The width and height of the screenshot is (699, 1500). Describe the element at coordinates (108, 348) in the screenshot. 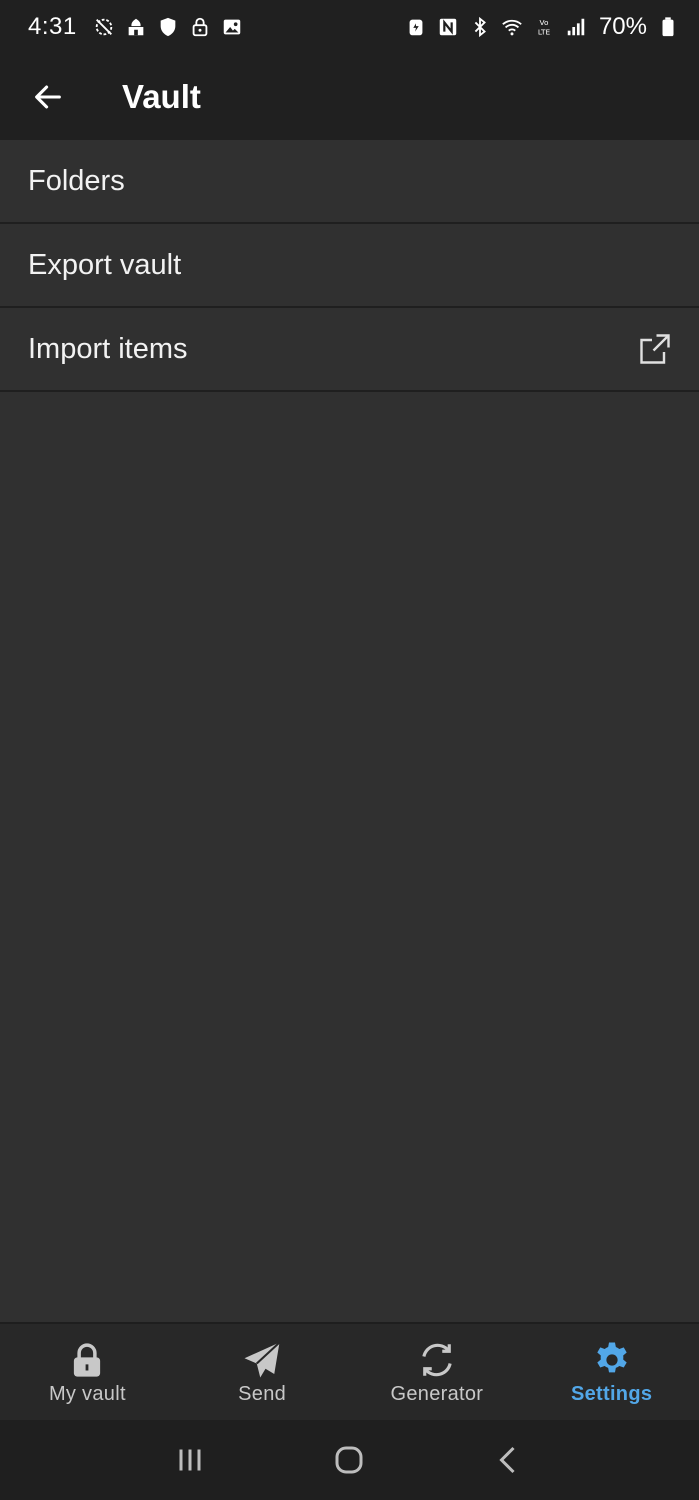

I see `list-item-label: Import items` at that location.